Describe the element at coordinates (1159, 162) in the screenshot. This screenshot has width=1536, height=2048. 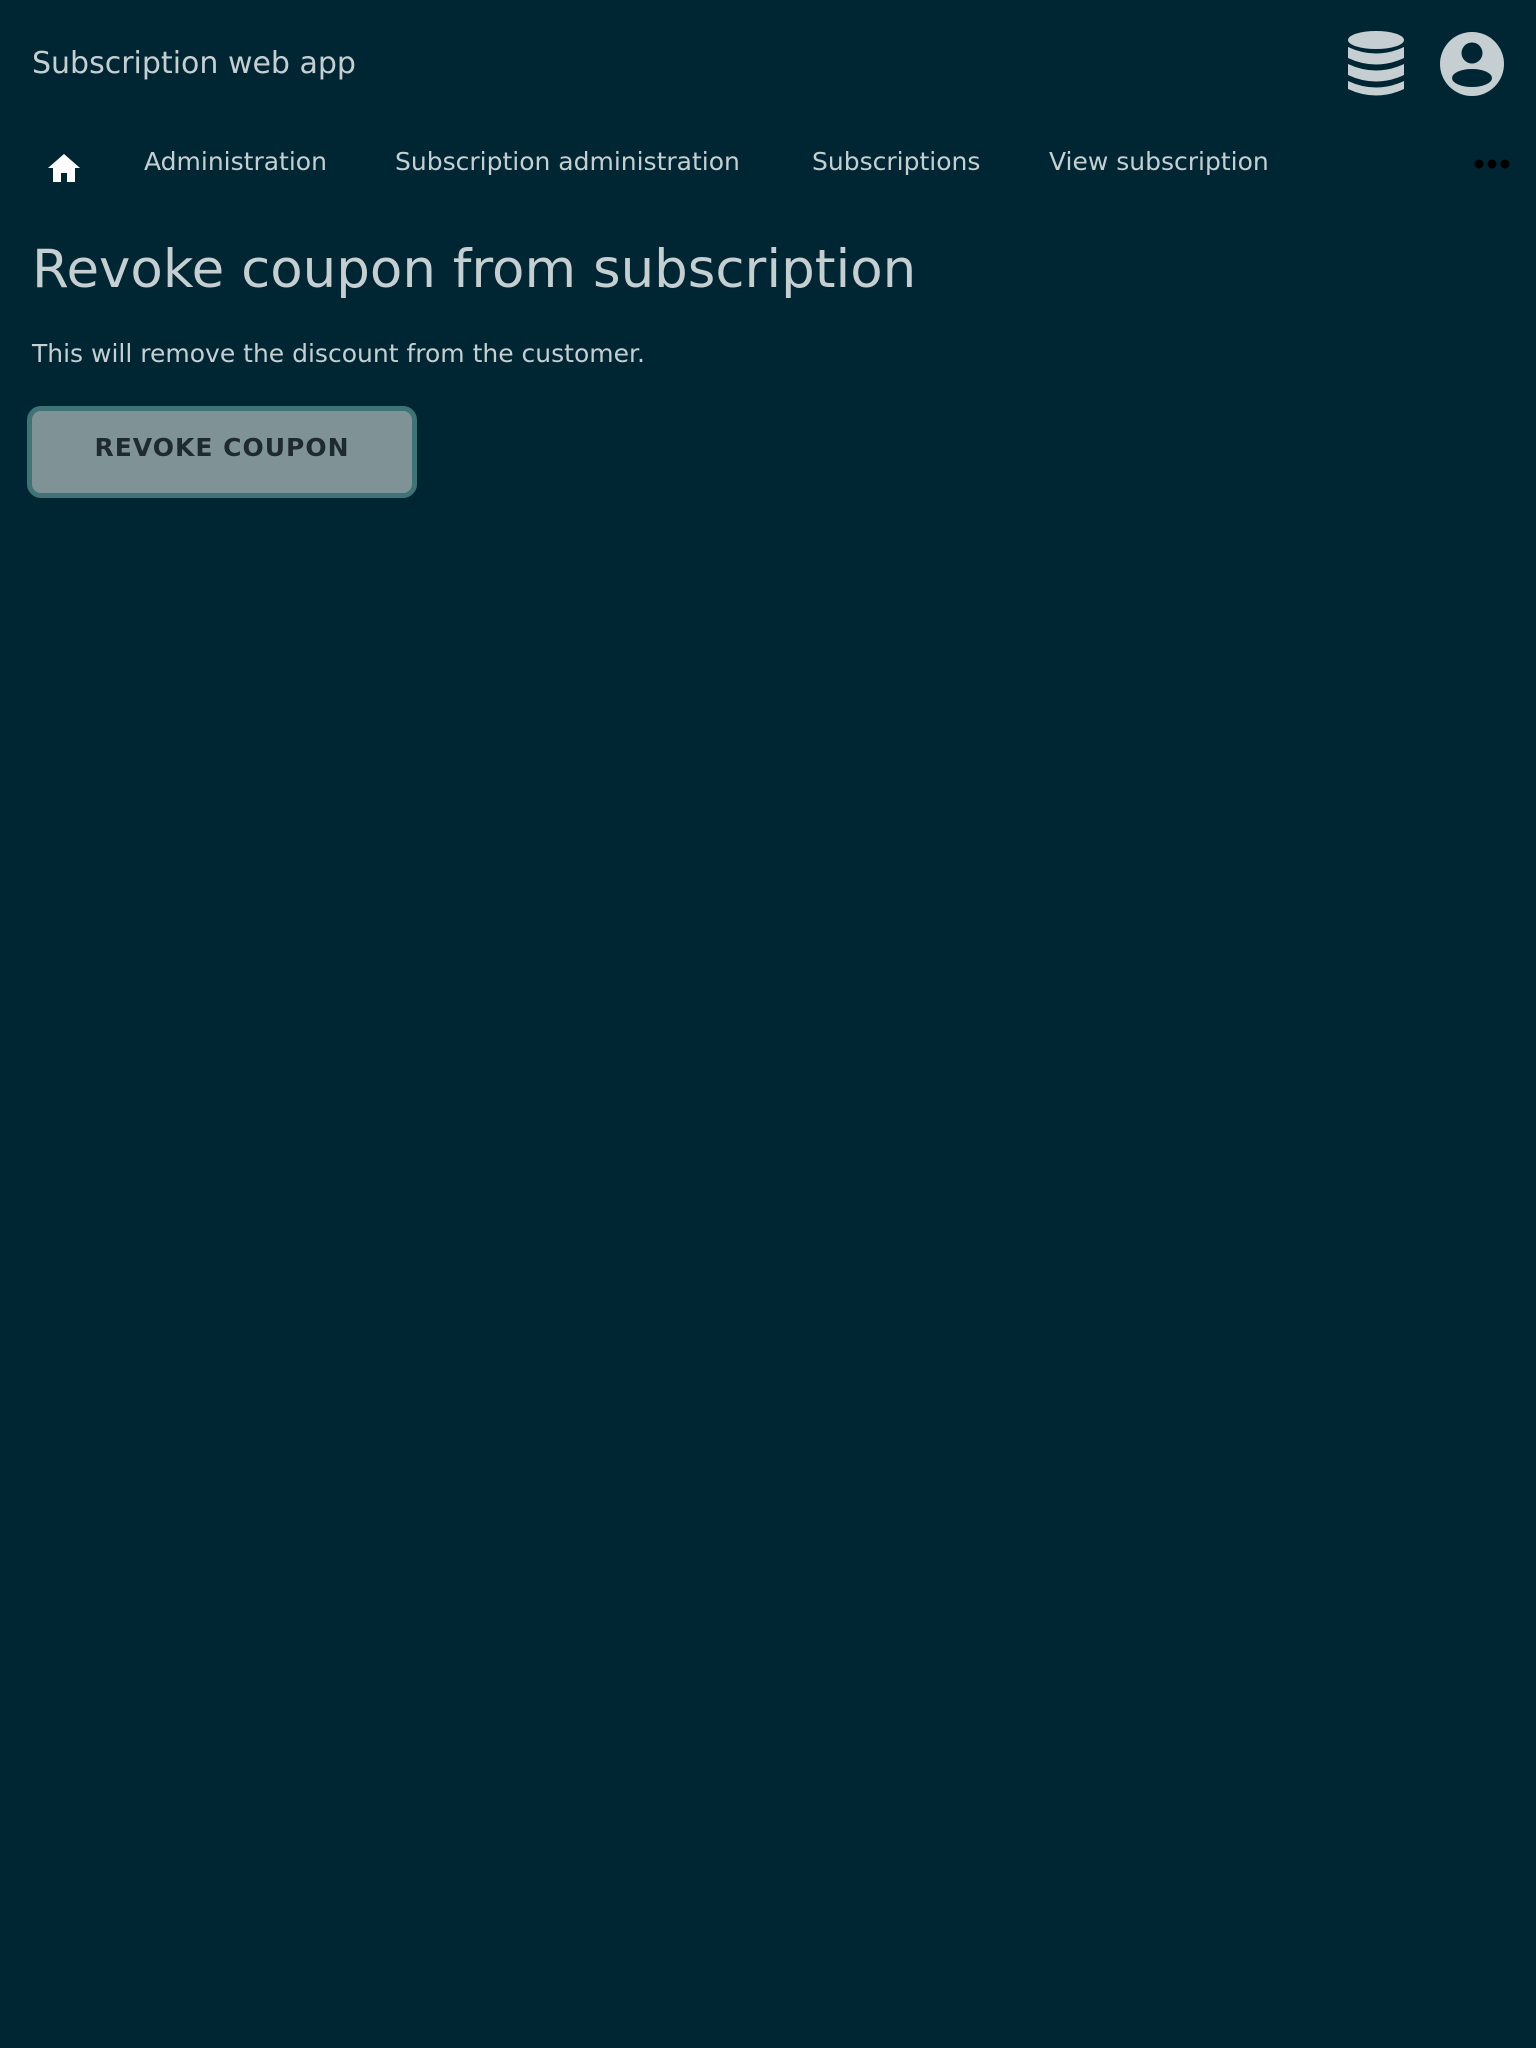
I see `breadcrumb-item-view-subscription: View subscription` at that location.